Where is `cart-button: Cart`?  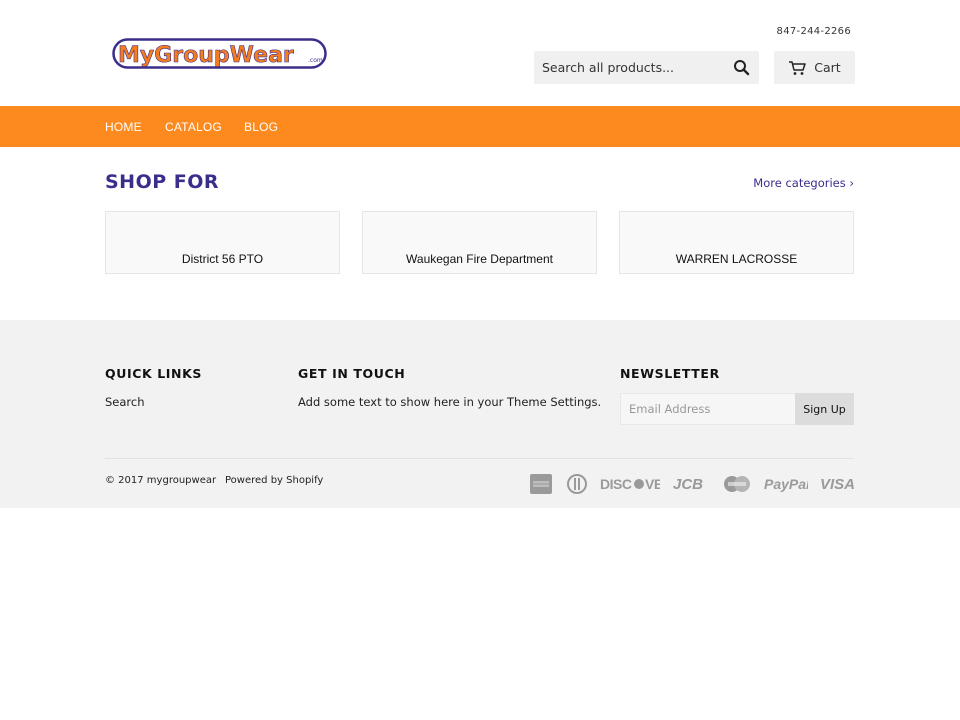 cart-button: Cart is located at coordinates (814, 67).